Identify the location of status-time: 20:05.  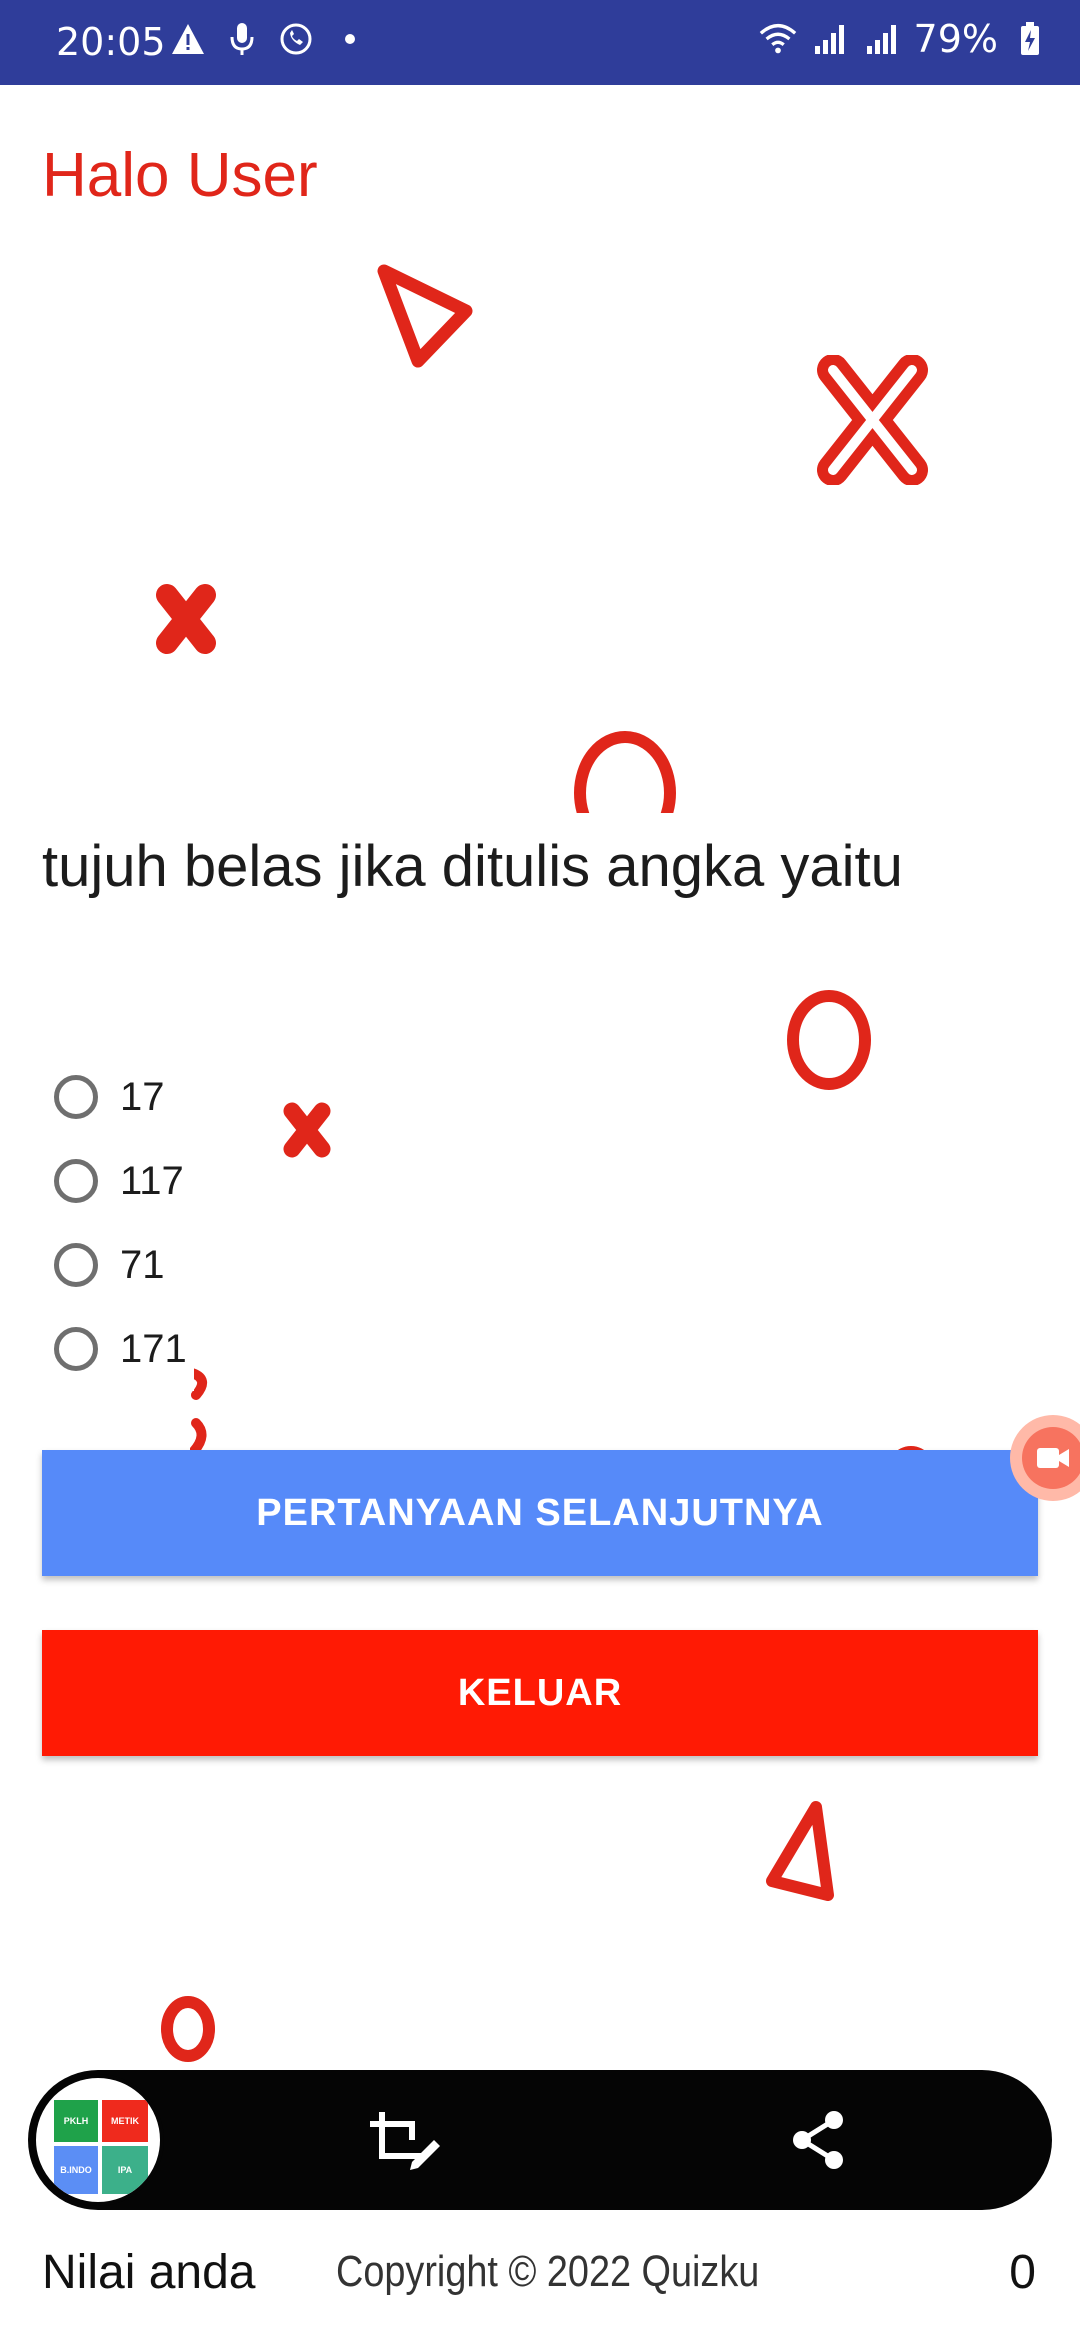
(111, 42).